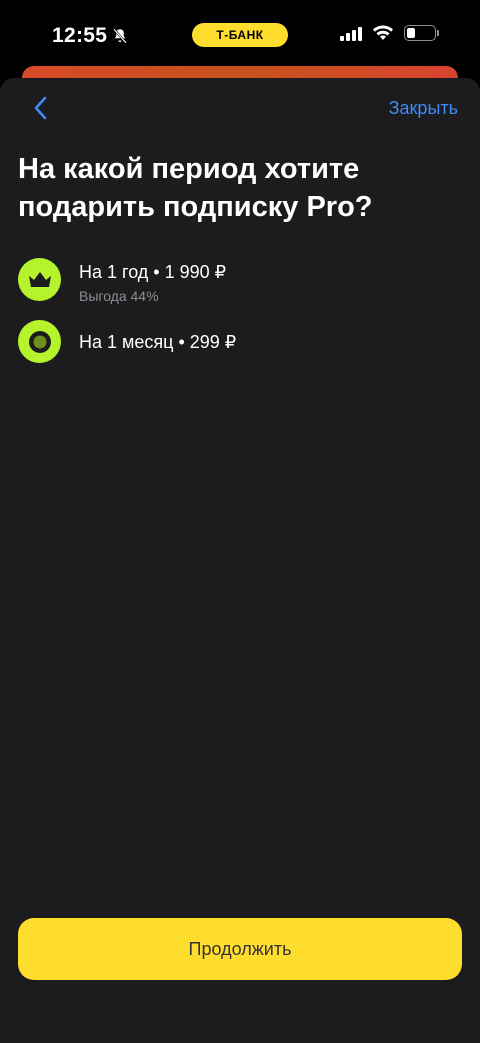  What do you see at coordinates (383, 32) in the screenshot?
I see `wifi-icon` at bounding box center [383, 32].